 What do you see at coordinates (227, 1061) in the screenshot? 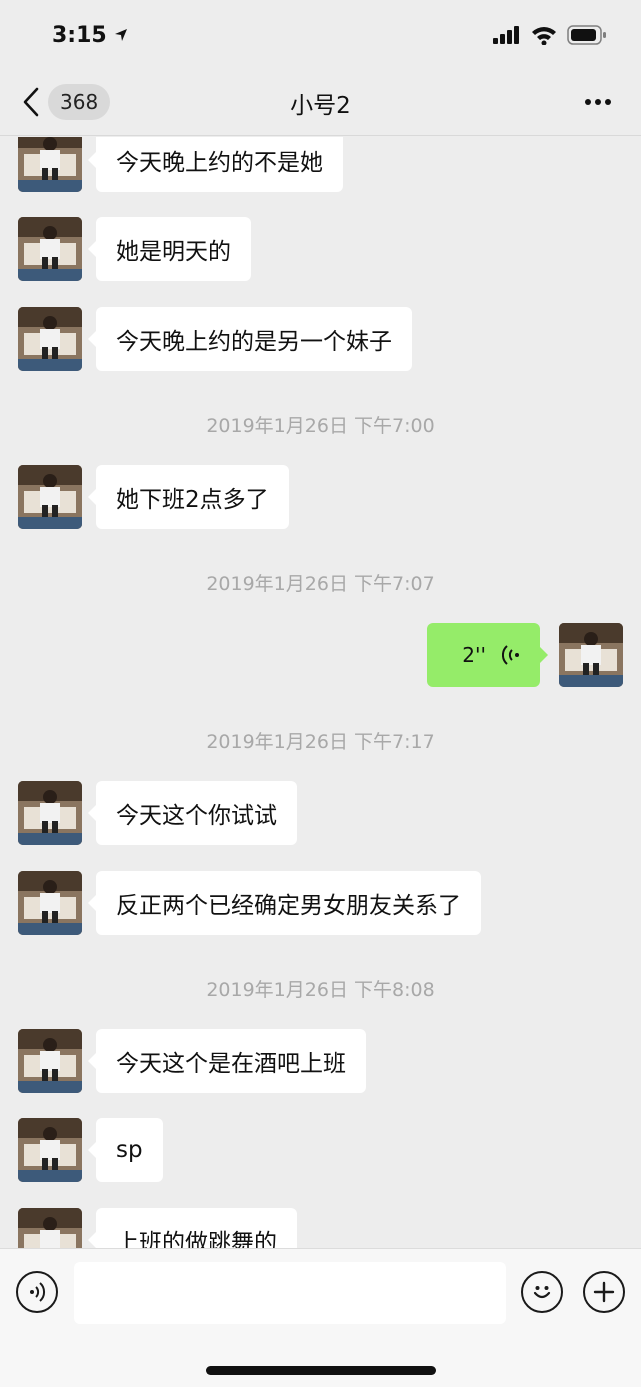
I see `message-bubble: 今天这个是在酒吧上班` at bounding box center [227, 1061].